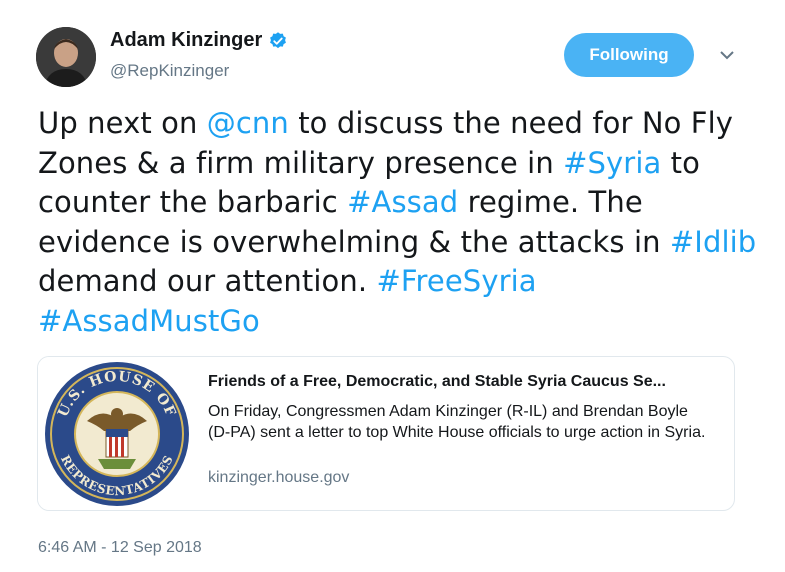  What do you see at coordinates (186, 40) in the screenshot?
I see `author-name: Adam Kinzinger` at bounding box center [186, 40].